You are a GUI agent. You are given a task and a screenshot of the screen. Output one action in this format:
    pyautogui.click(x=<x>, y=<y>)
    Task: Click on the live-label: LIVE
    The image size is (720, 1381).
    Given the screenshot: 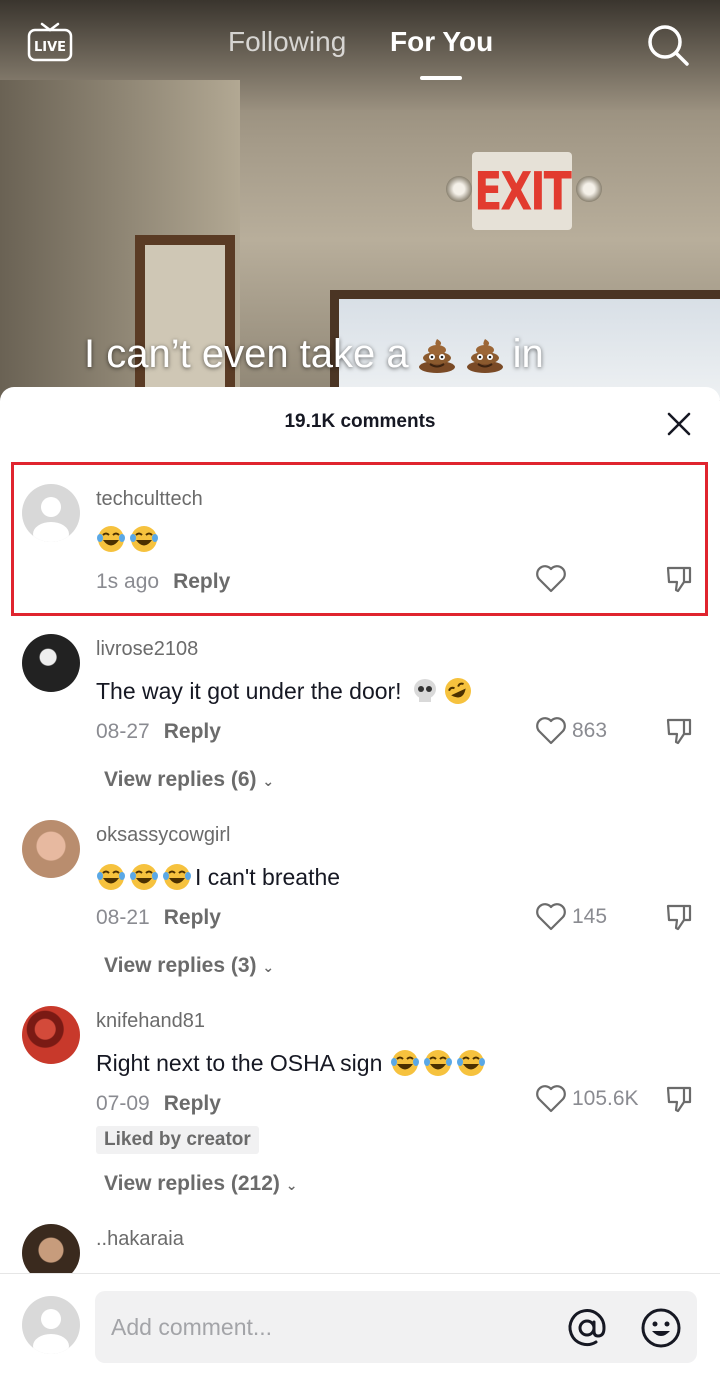 What is the action you would take?
    pyautogui.click(x=50, y=47)
    